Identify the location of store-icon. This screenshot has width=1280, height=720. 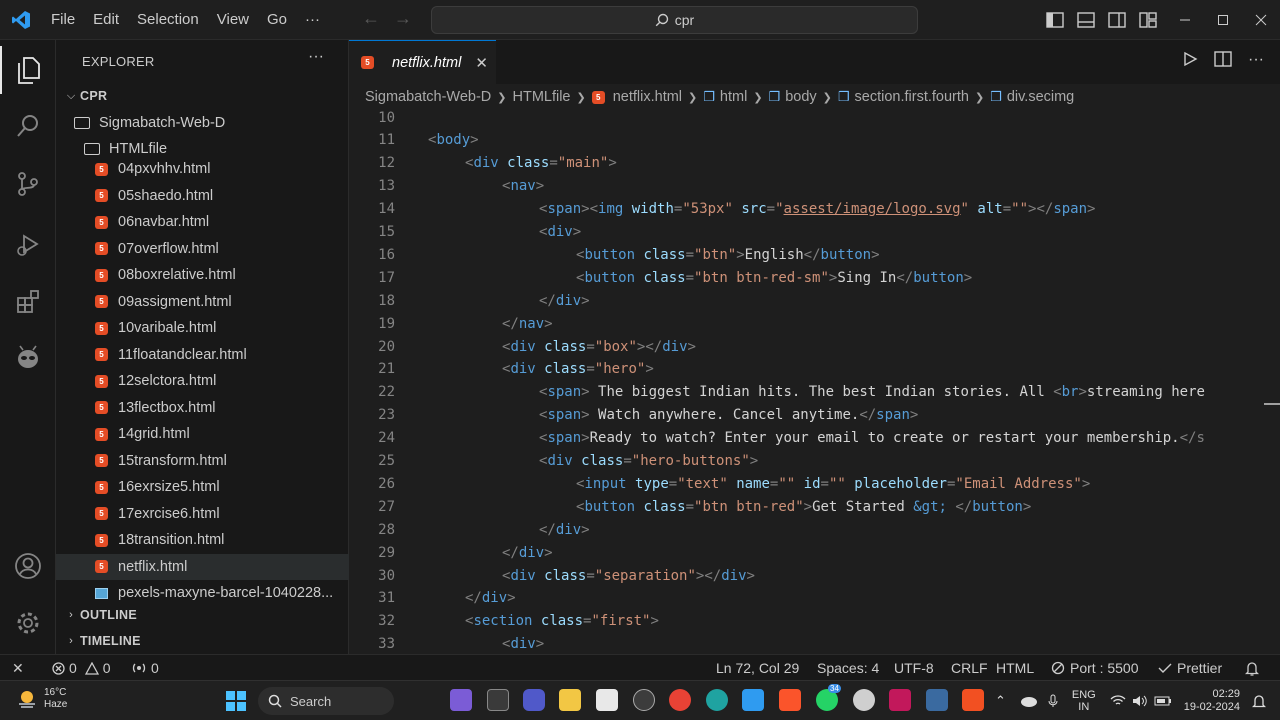
(607, 700).